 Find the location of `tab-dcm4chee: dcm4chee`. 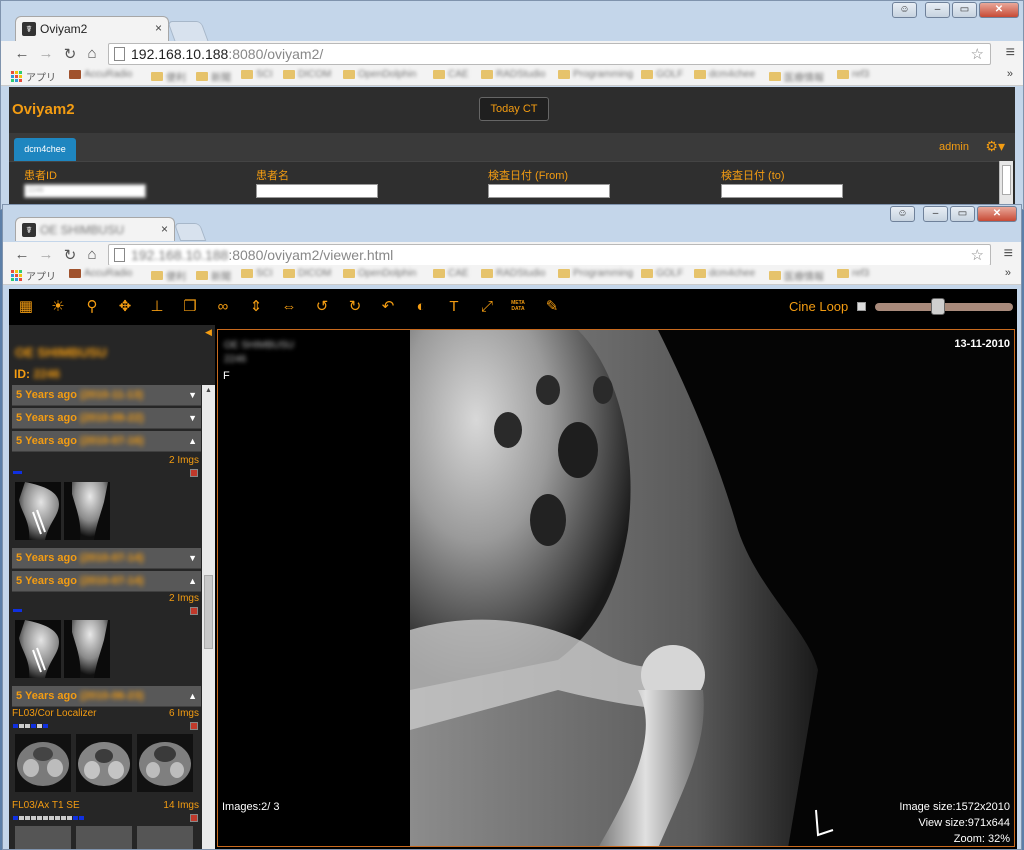

tab-dcm4chee: dcm4chee is located at coordinates (45, 149).